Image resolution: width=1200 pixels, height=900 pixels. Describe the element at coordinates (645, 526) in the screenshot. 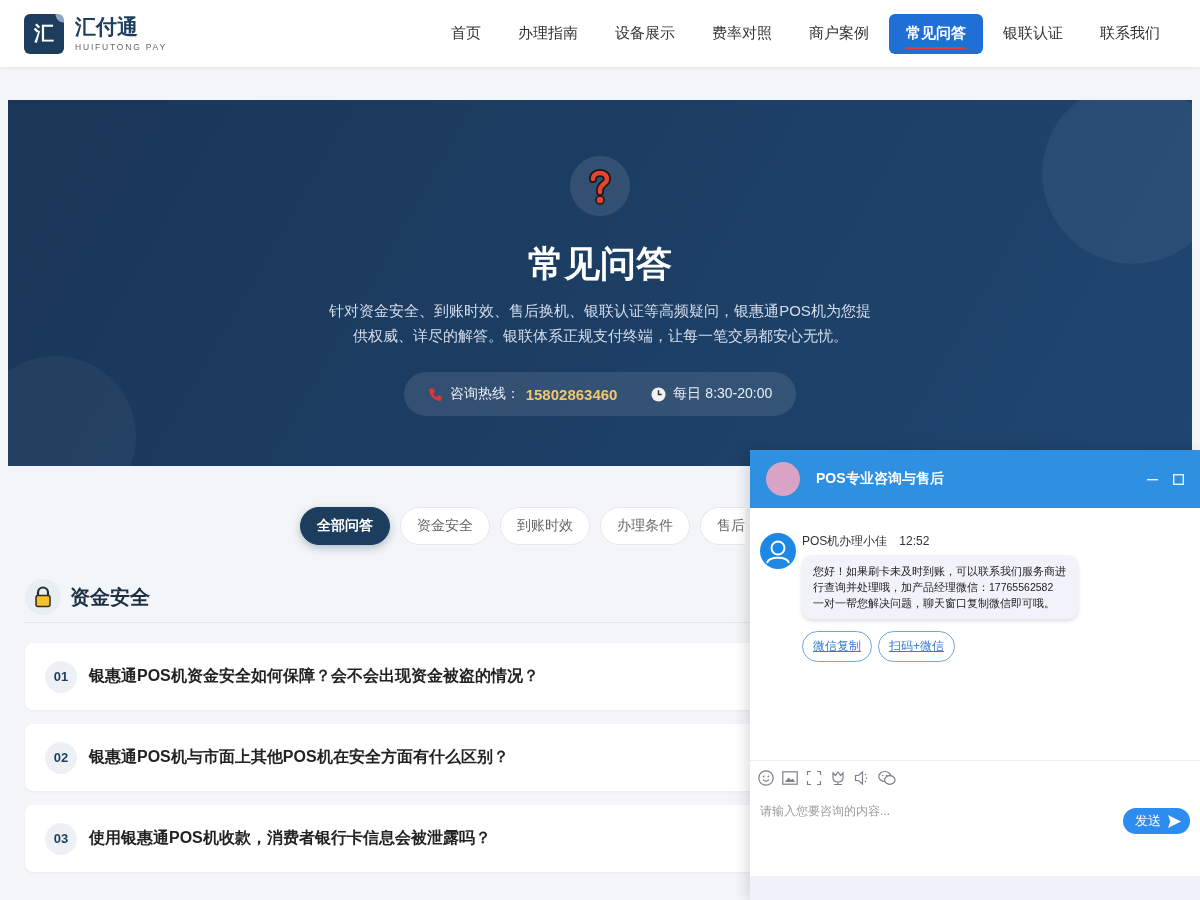

I see `filter-tab: 办理条件` at that location.